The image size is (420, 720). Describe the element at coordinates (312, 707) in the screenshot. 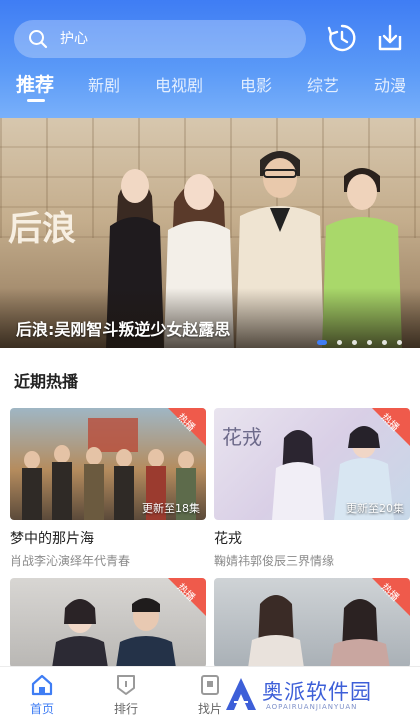

I see `watermark-subtext: AOPAIRUANJIANYUAN` at that location.